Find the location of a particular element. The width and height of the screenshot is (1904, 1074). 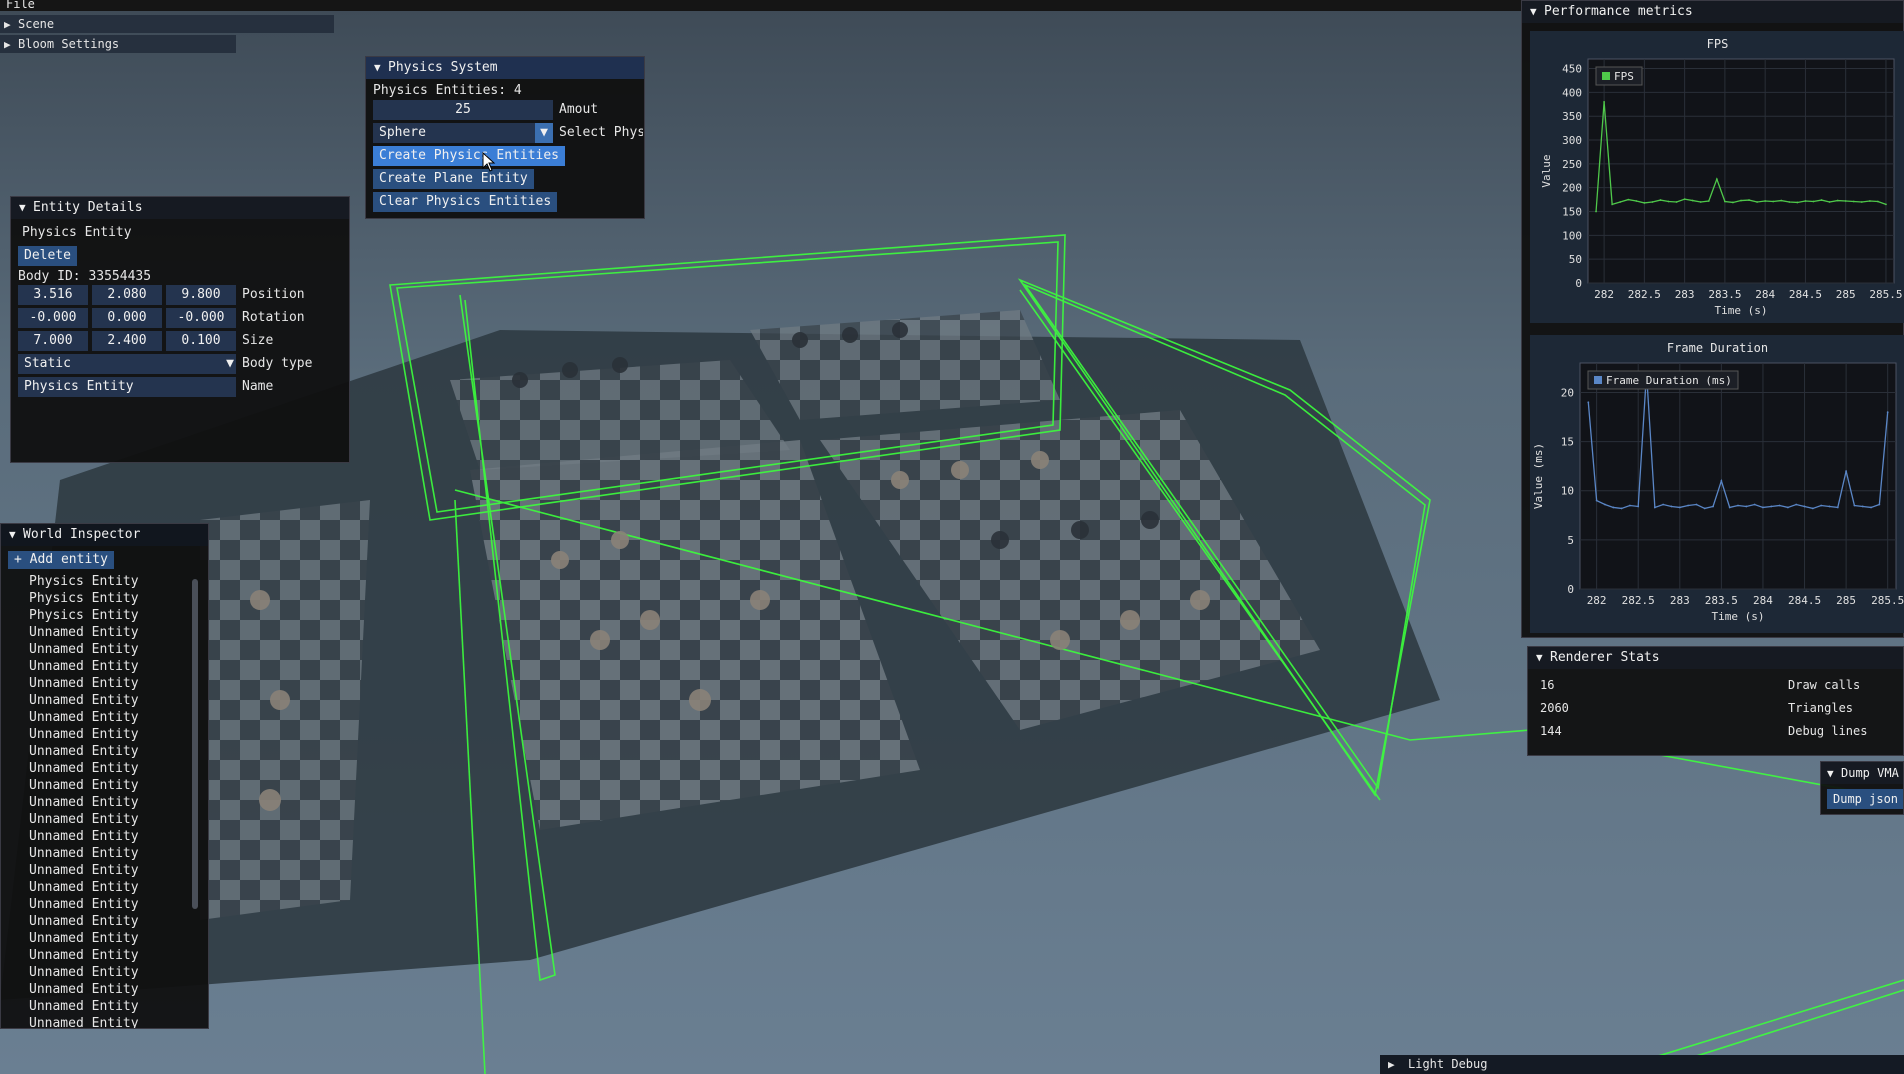

size-x-input: 7.000 is located at coordinates (53, 341).